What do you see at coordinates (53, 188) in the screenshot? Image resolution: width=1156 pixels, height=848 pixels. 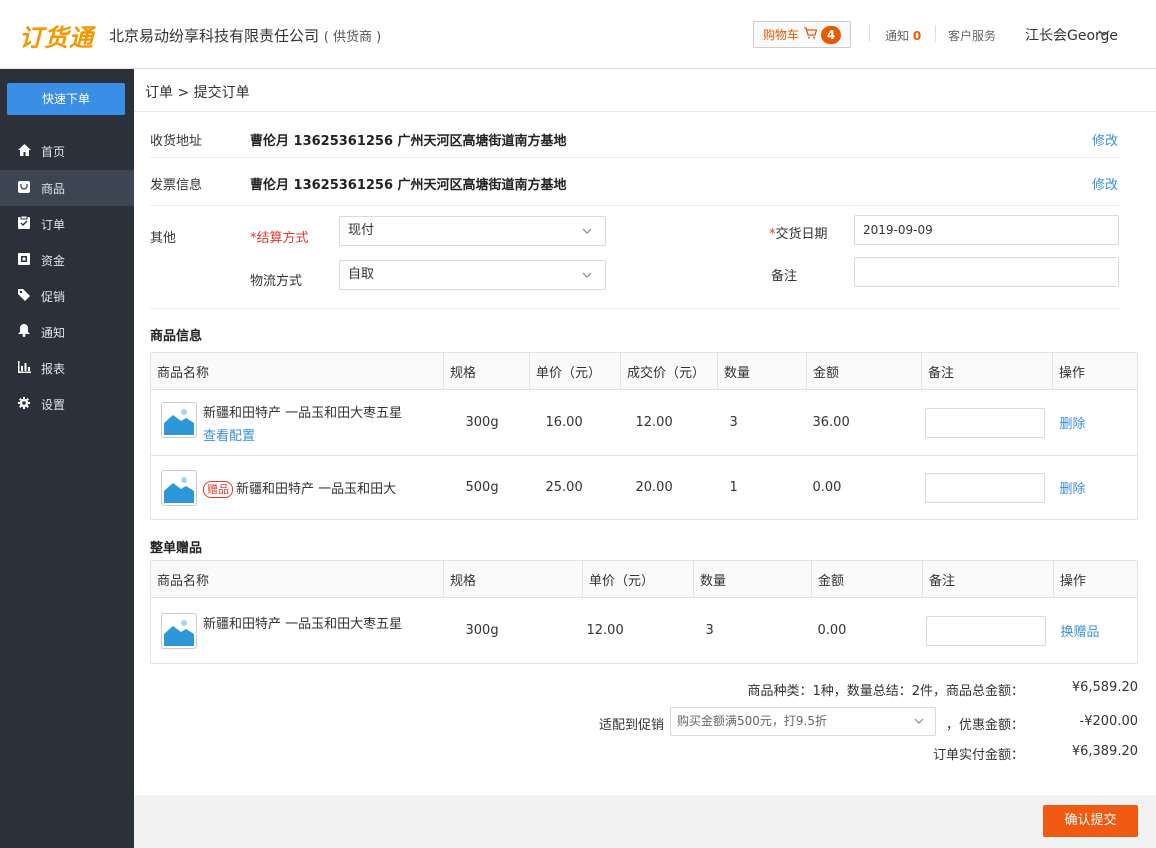 I see `sidebar-item-label: 商品` at bounding box center [53, 188].